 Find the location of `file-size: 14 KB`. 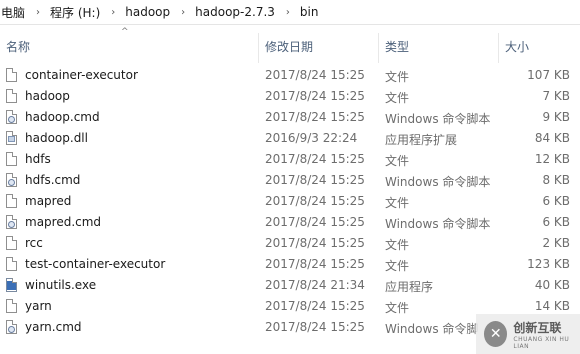

file-size: 14 KB is located at coordinates (552, 306).